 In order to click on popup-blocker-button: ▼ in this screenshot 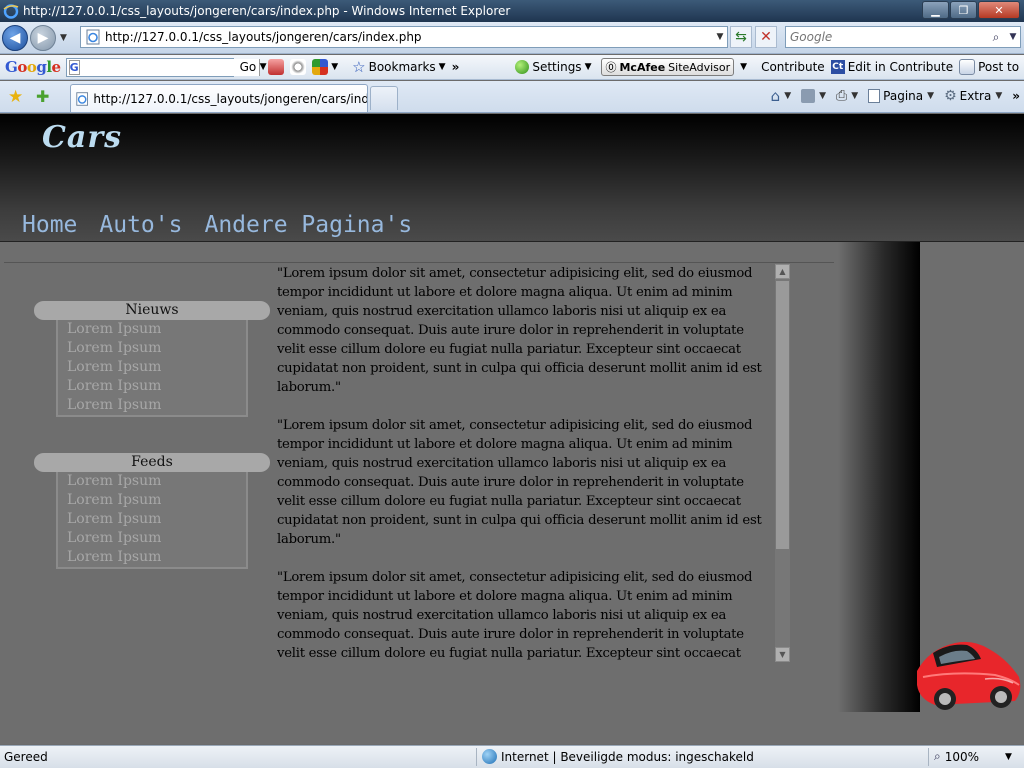, I will do `click(325, 67)`.